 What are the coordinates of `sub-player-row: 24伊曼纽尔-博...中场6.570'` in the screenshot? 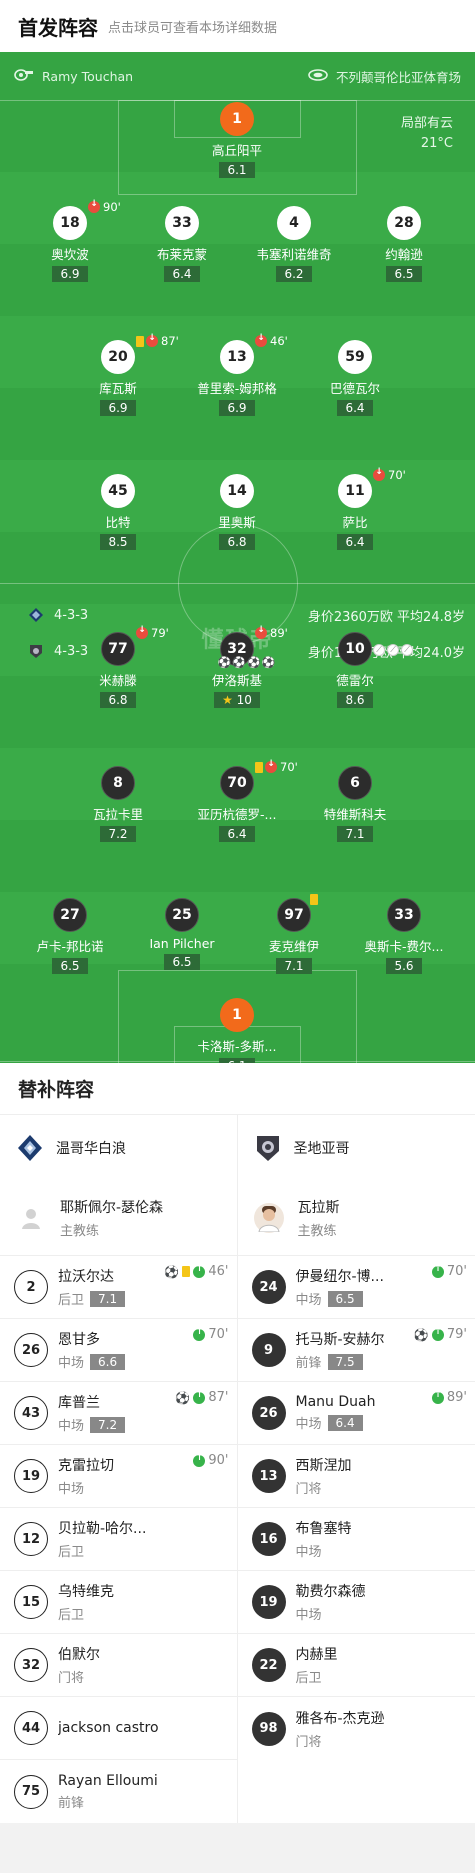 It's located at (356, 1287).